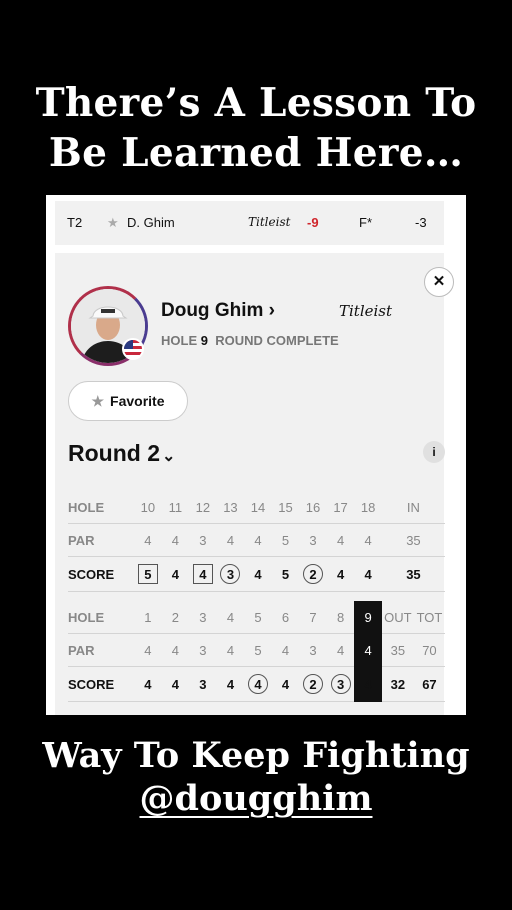 The image size is (512, 910). I want to click on player-name-link: Doug Ghim ›, so click(218, 311).